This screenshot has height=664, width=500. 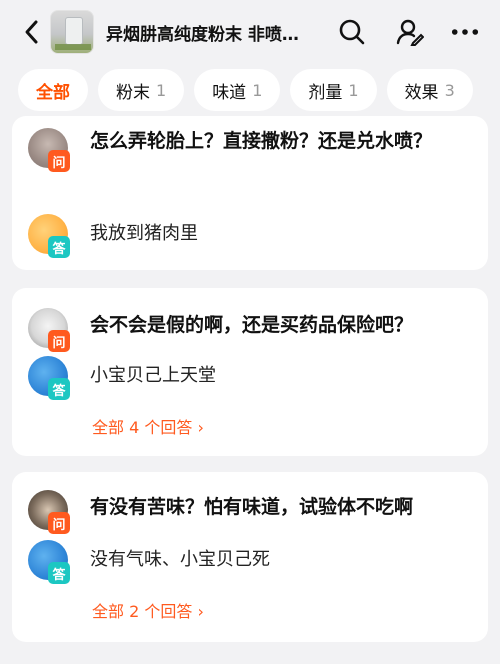 I want to click on search-button, so click(x=352, y=32).